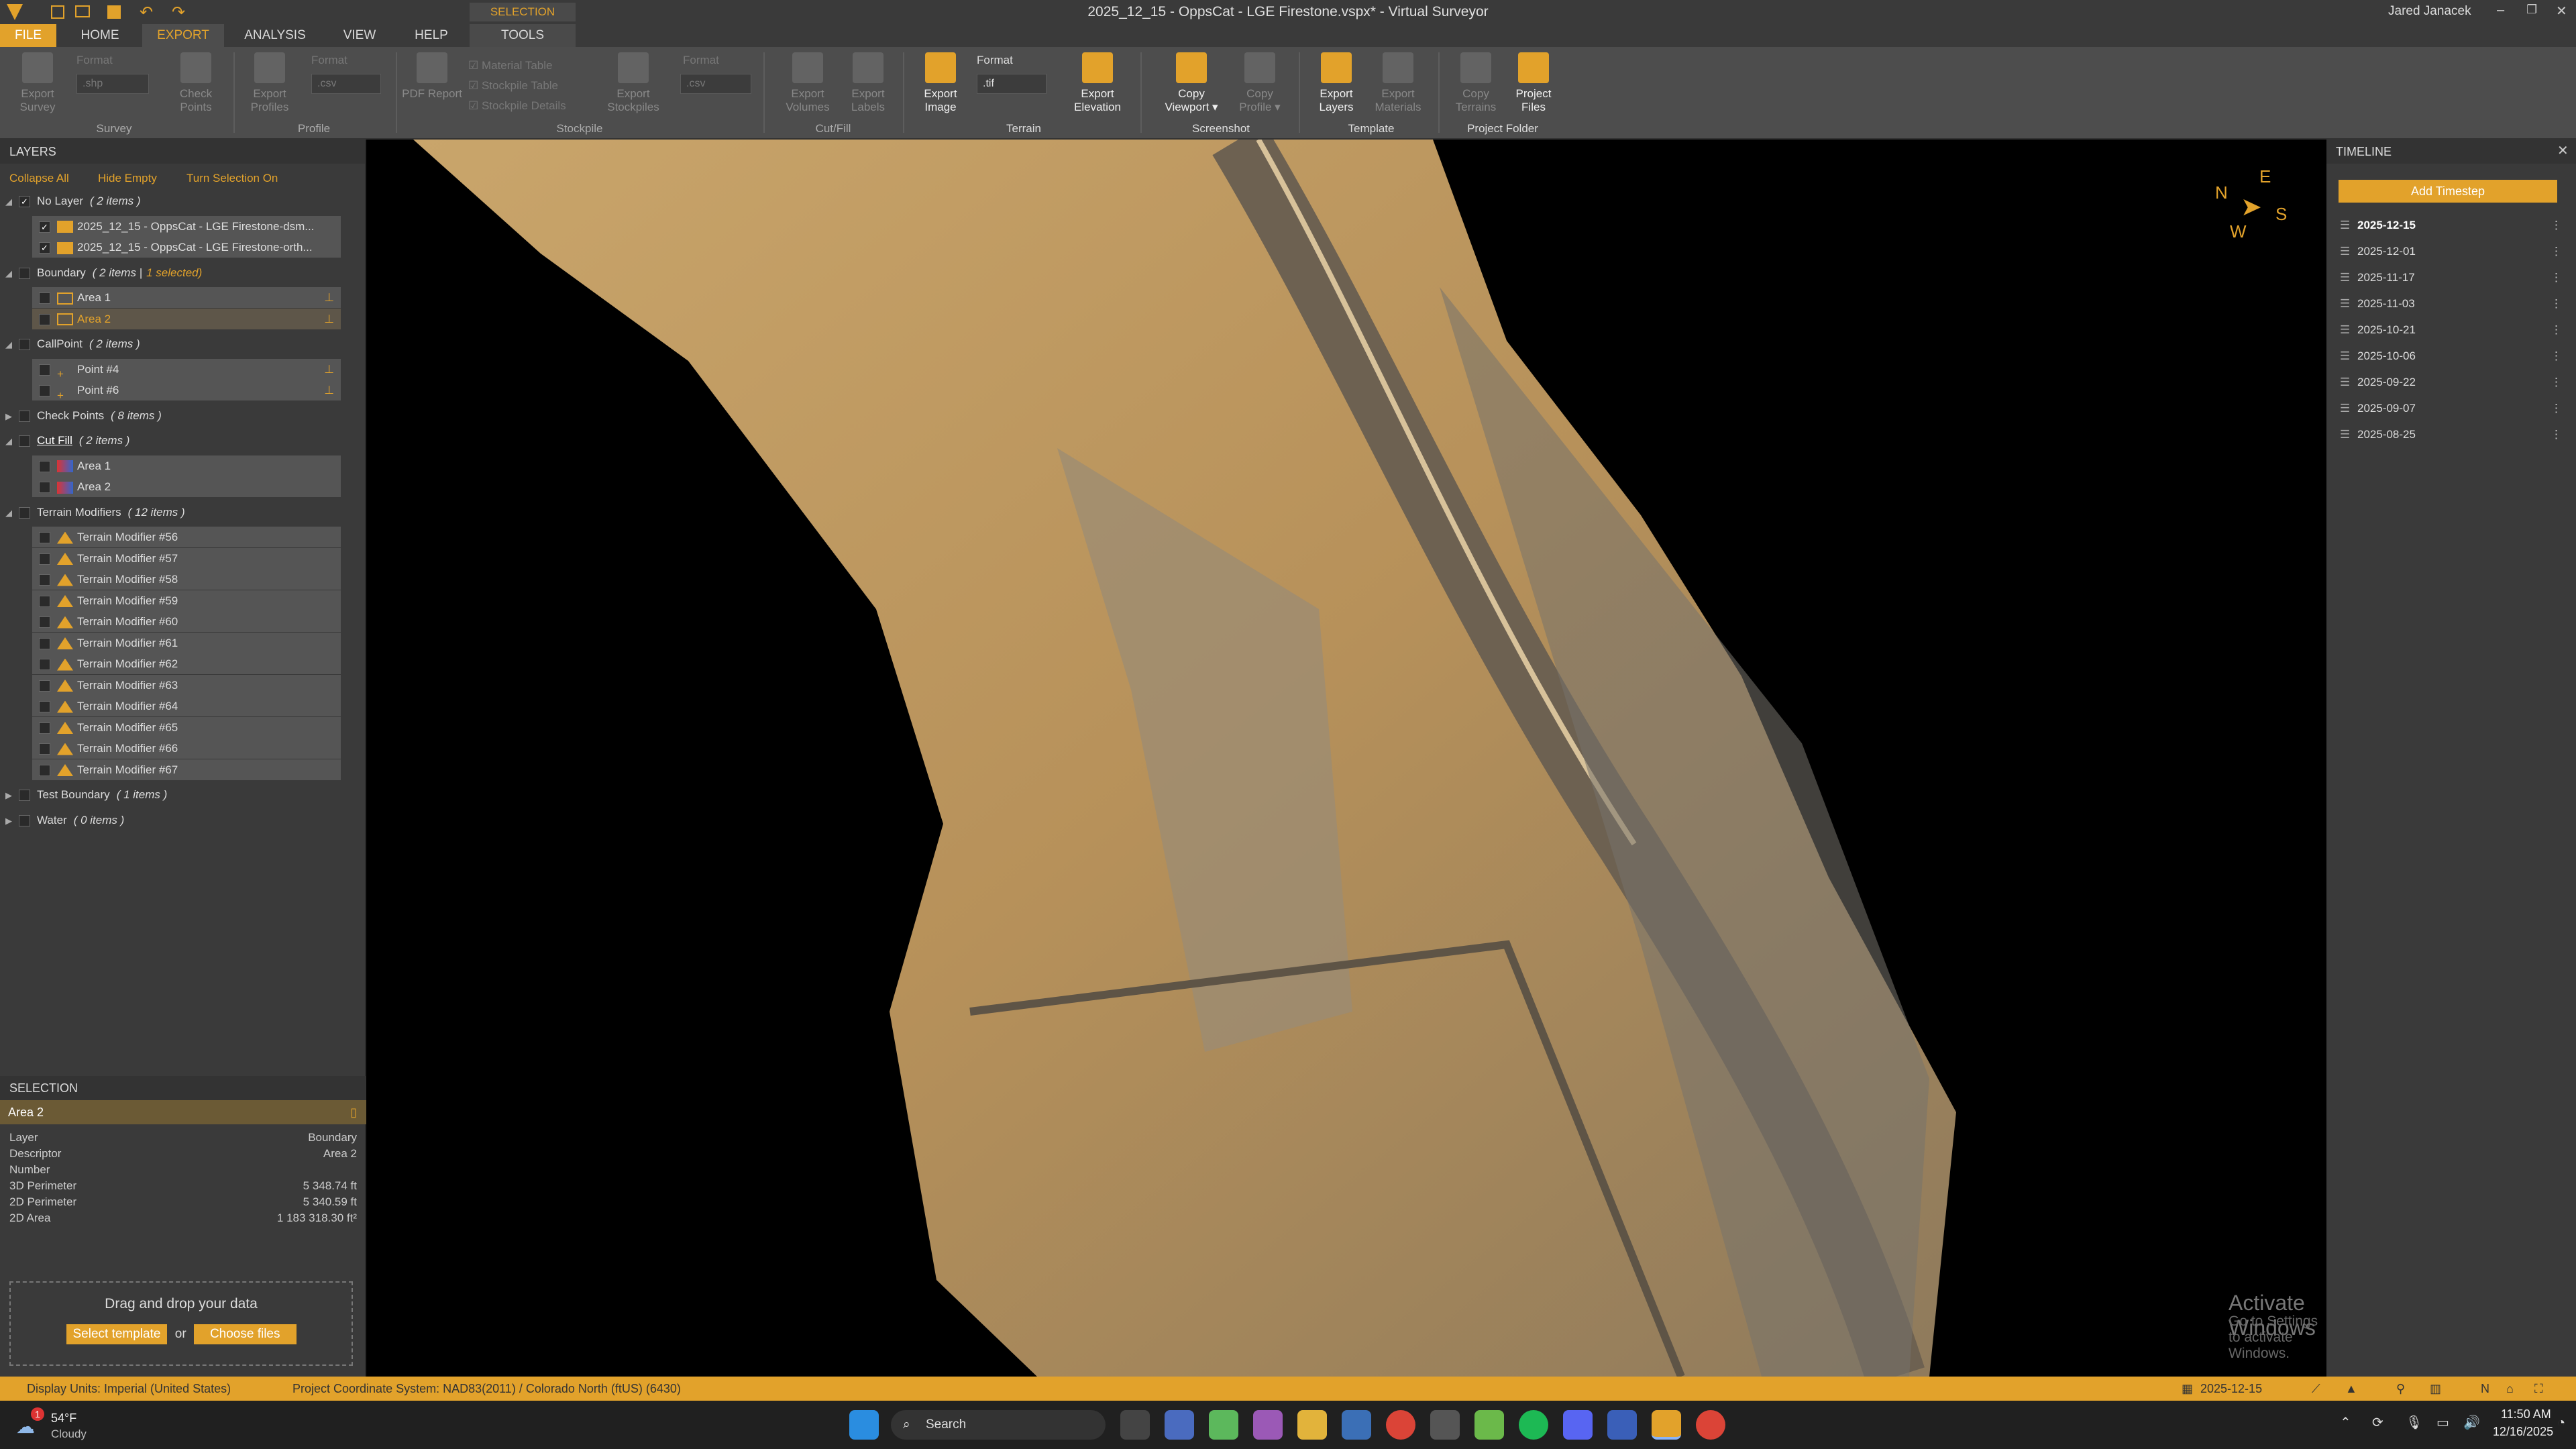 This screenshot has height=1449, width=2576. What do you see at coordinates (186, 642) in the screenshot?
I see `layer-item: Terrain Modifier #61` at bounding box center [186, 642].